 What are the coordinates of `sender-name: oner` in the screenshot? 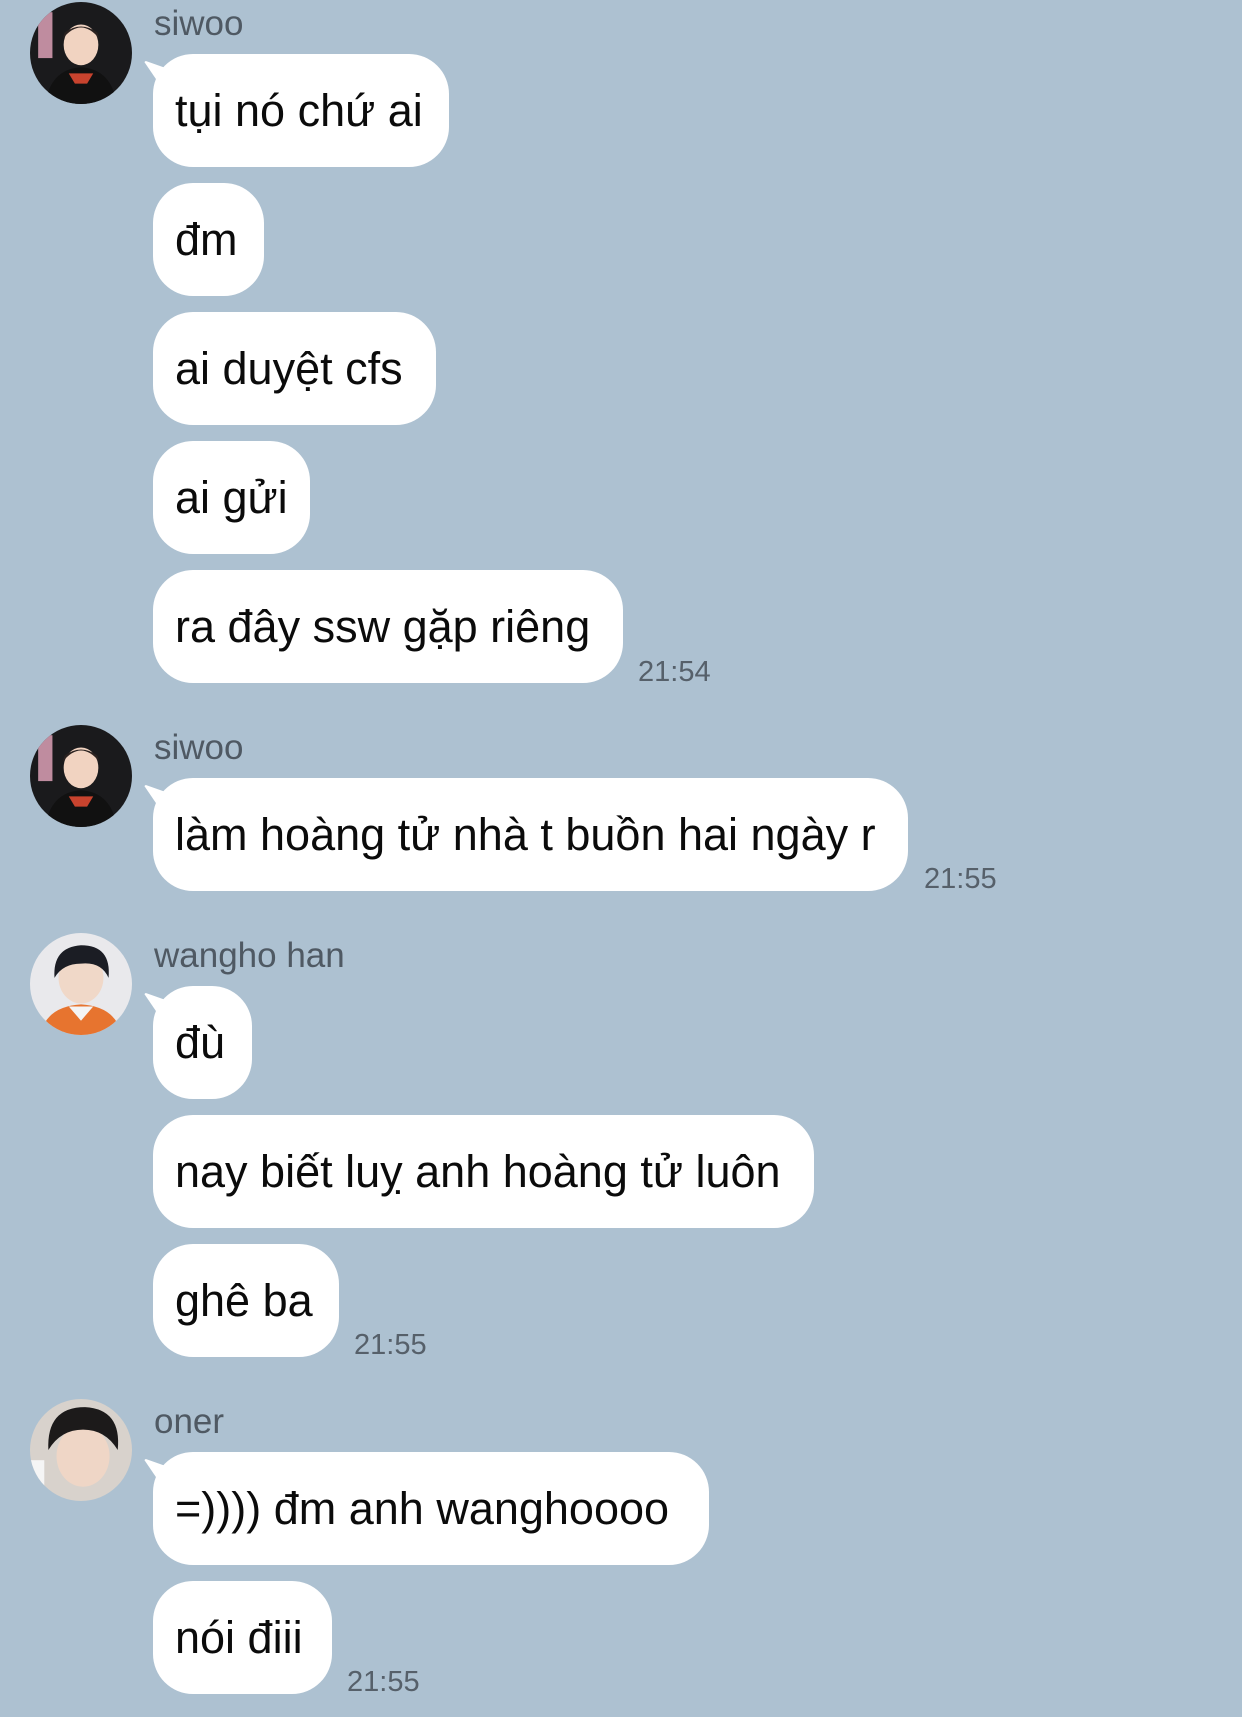 It's located at (189, 1421).